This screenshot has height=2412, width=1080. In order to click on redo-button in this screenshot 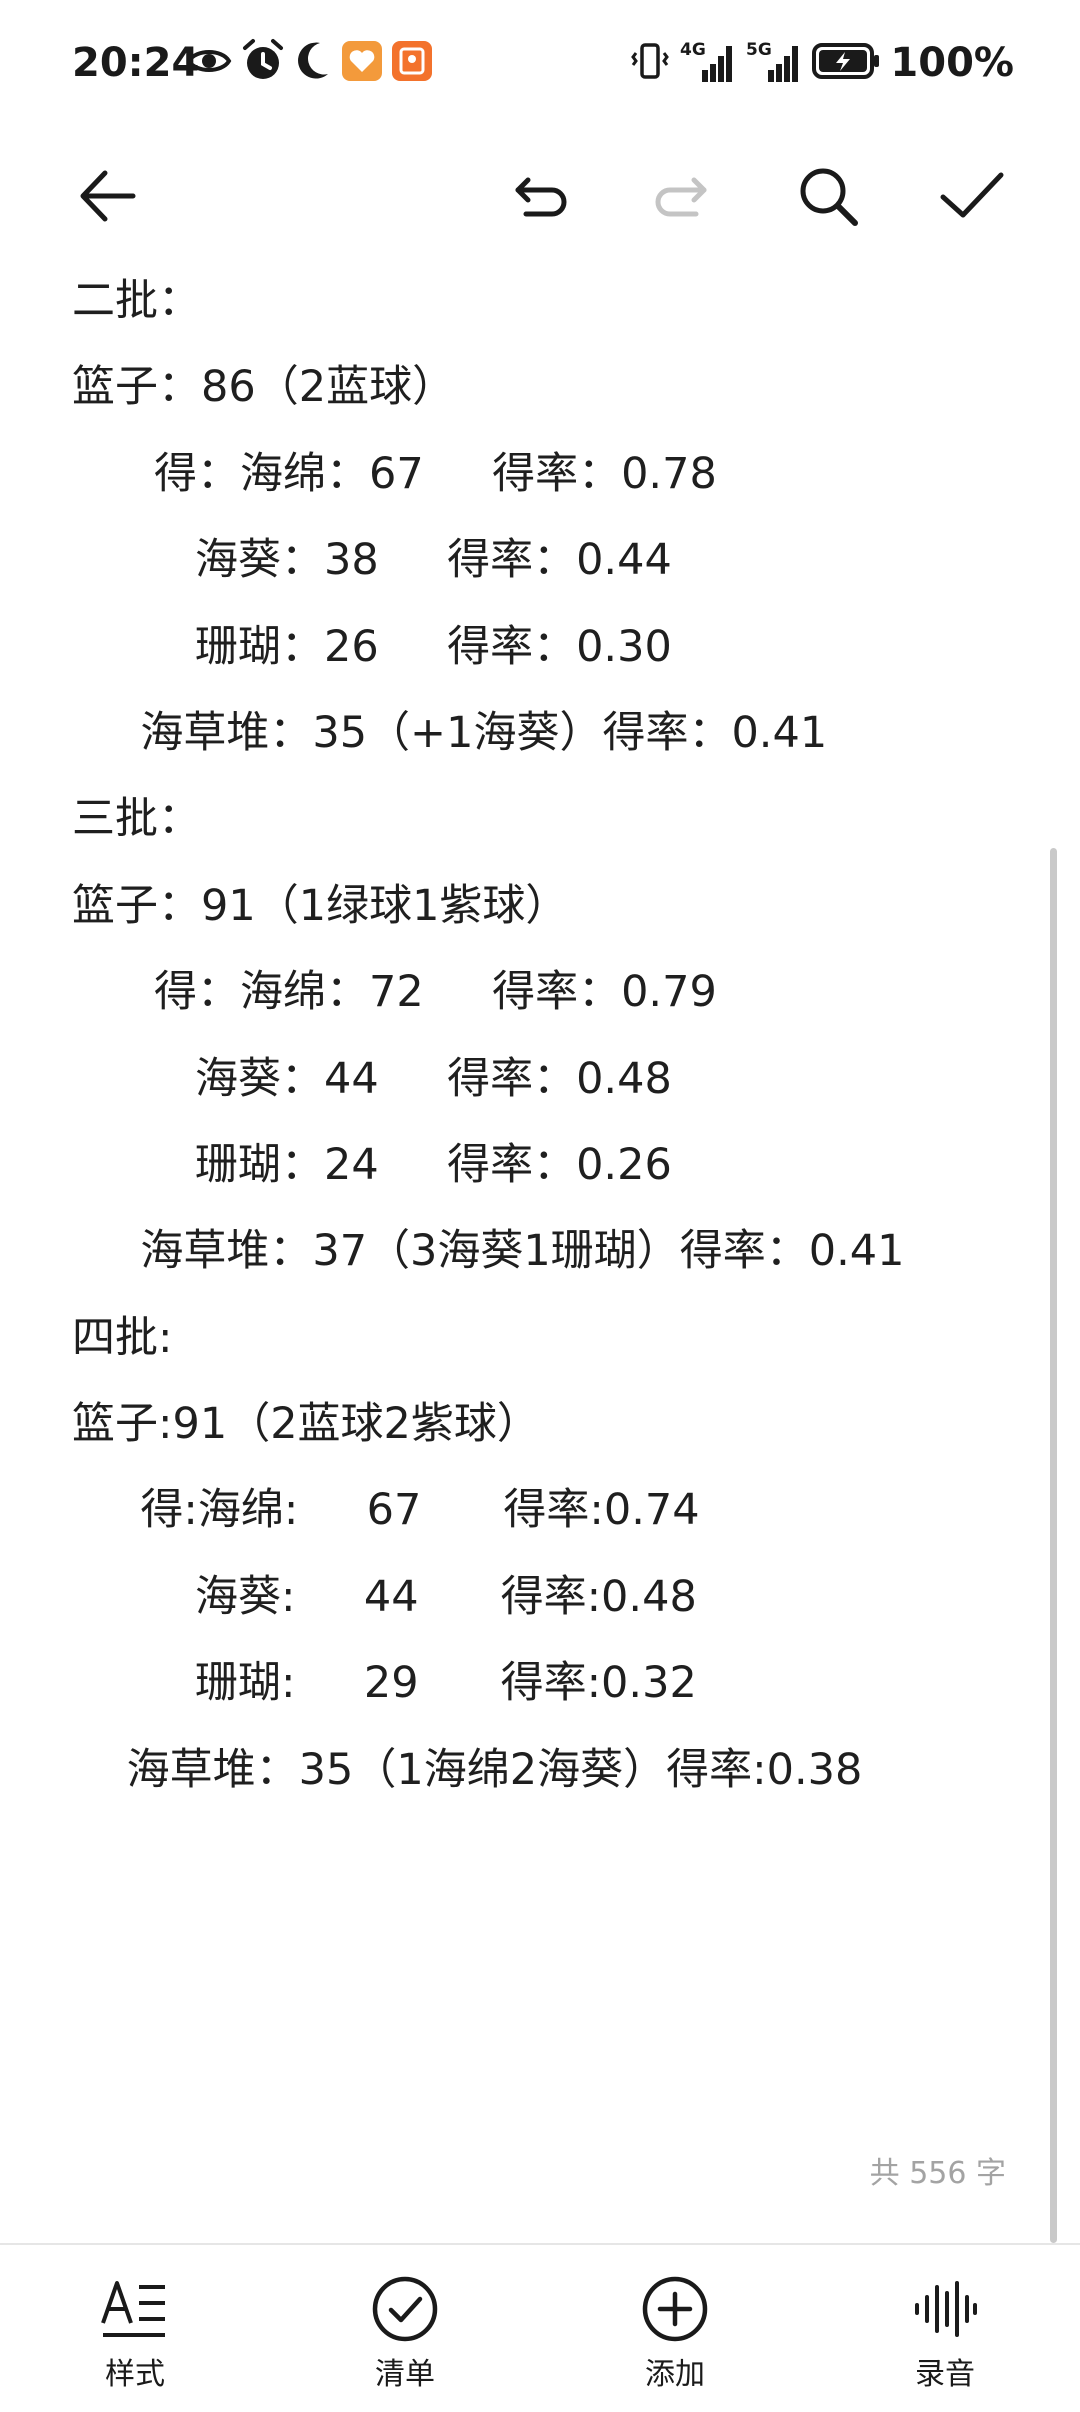, I will do `click(680, 198)`.